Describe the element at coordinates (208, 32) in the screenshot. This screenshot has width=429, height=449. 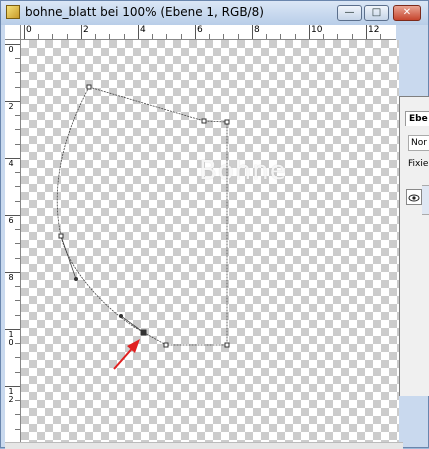
I see `horizontal-ruler: 0 2 4 6 8 10 12` at that location.